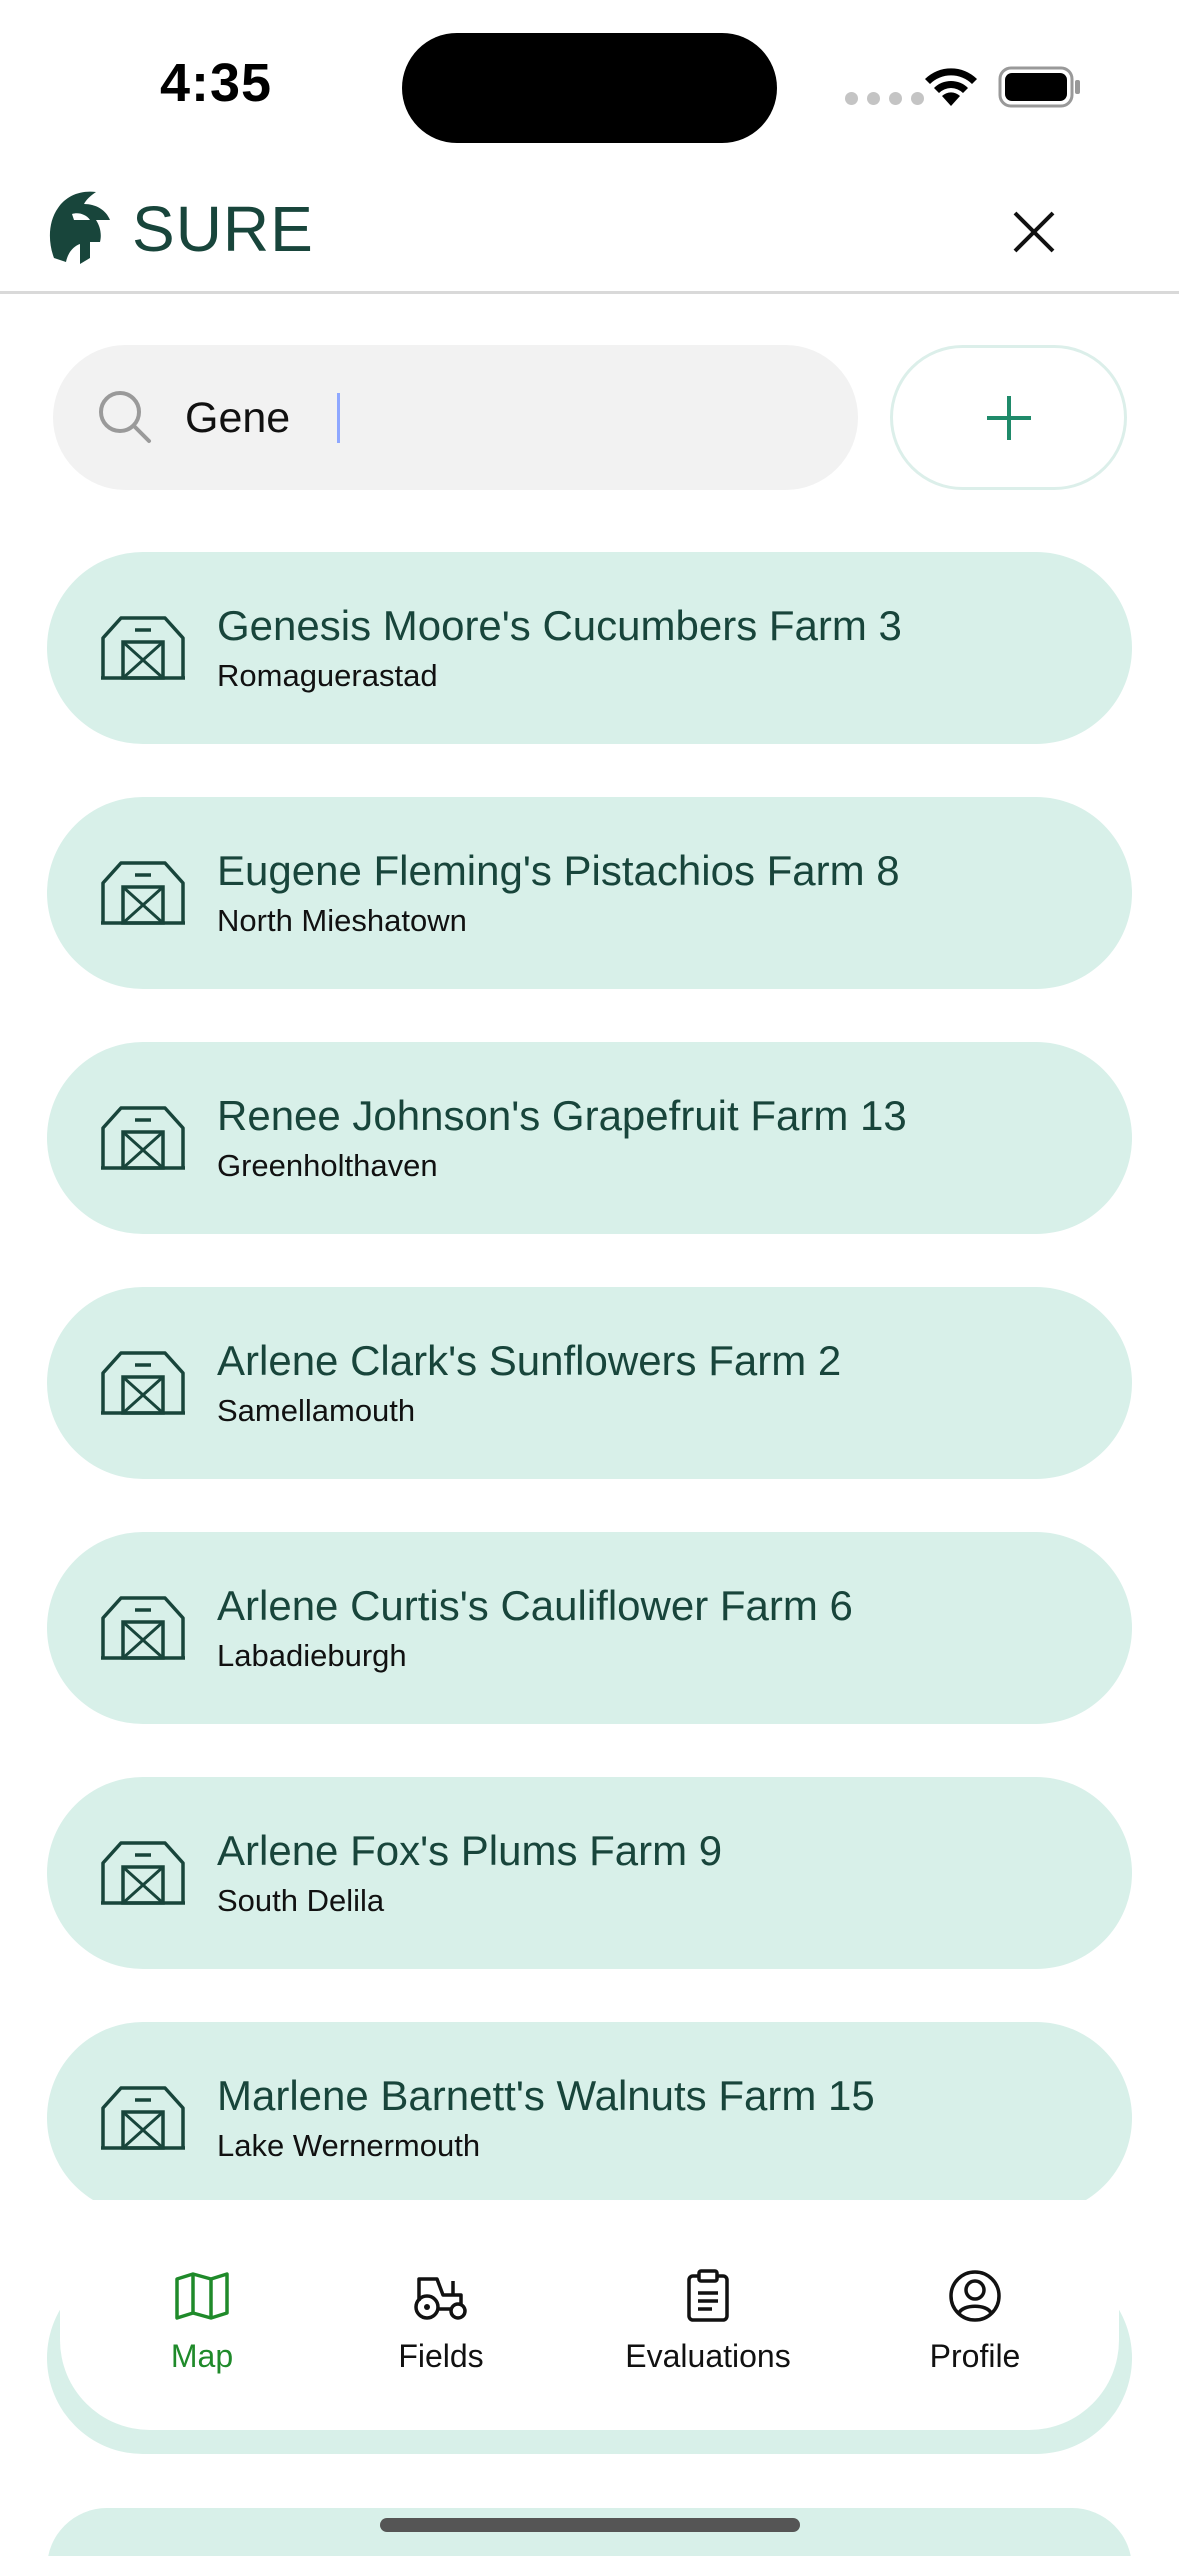 The image size is (1179, 2556). Describe the element at coordinates (884, 98) in the screenshot. I see `cellular-signal-icon` at that location.